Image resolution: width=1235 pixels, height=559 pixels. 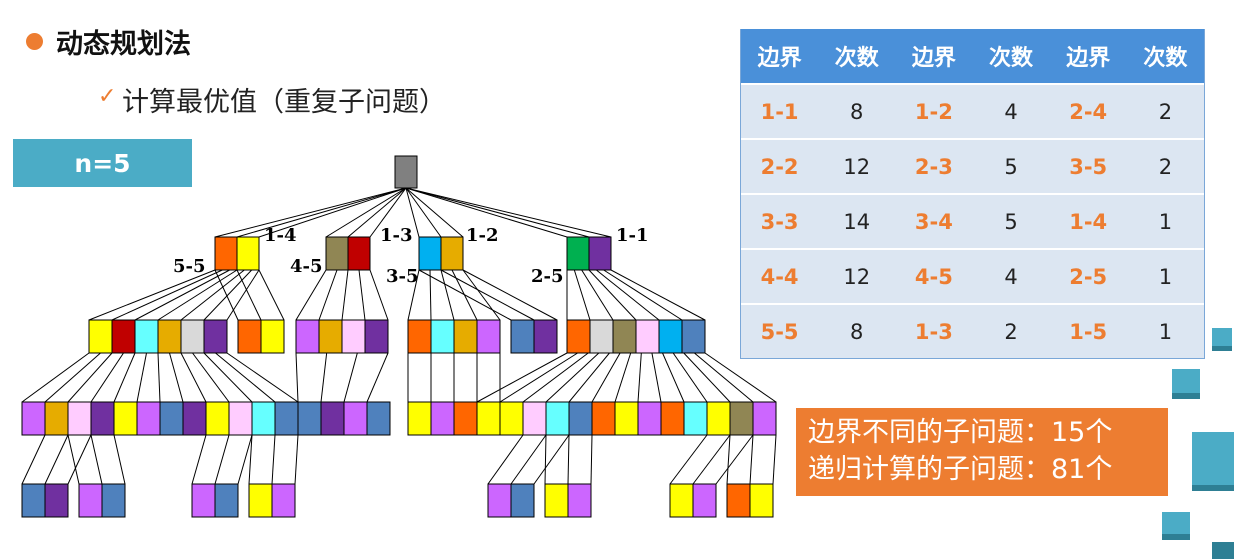 I want to click on count-cell: 2, so click(x=1011, y=330).